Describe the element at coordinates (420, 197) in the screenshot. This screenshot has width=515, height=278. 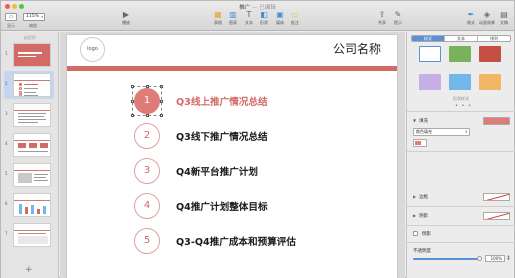
I see `border-section: ▶ 边框` at that location.